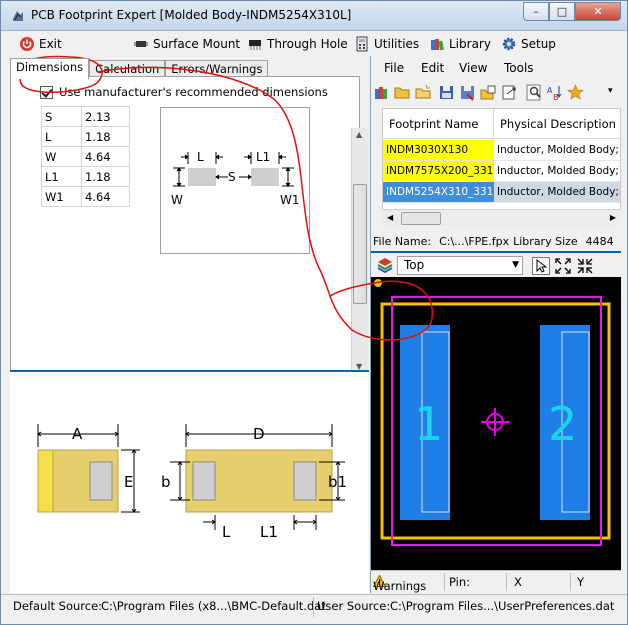 This screenshot has width=628, height=625. What do you see at coordinates (518, 582) in the screenshot?
I see `x-coordinate-label: X` at bounding box center [518, 582].